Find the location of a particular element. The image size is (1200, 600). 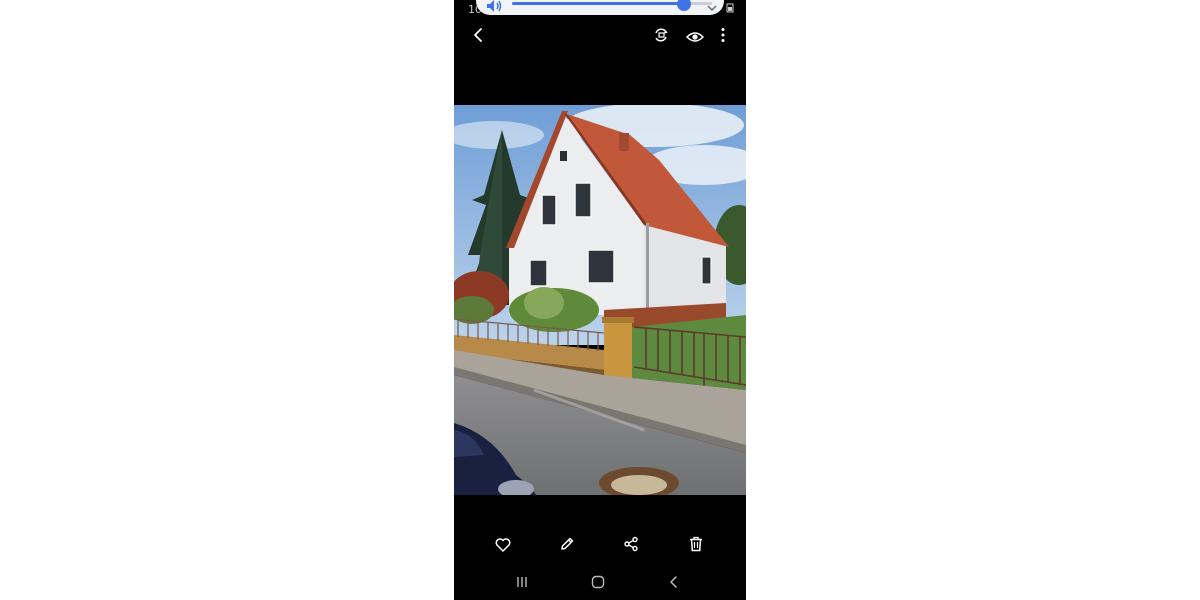

edit-button is located at coordinates (567, 546).